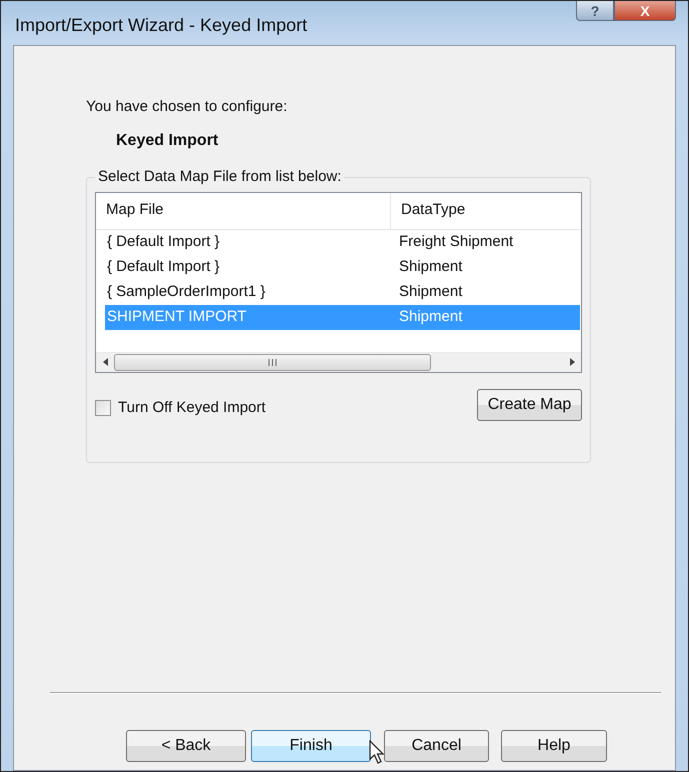 This screenshot has height=772, width=689. I want to click on dialog-button: Finish, so click(311, 746).